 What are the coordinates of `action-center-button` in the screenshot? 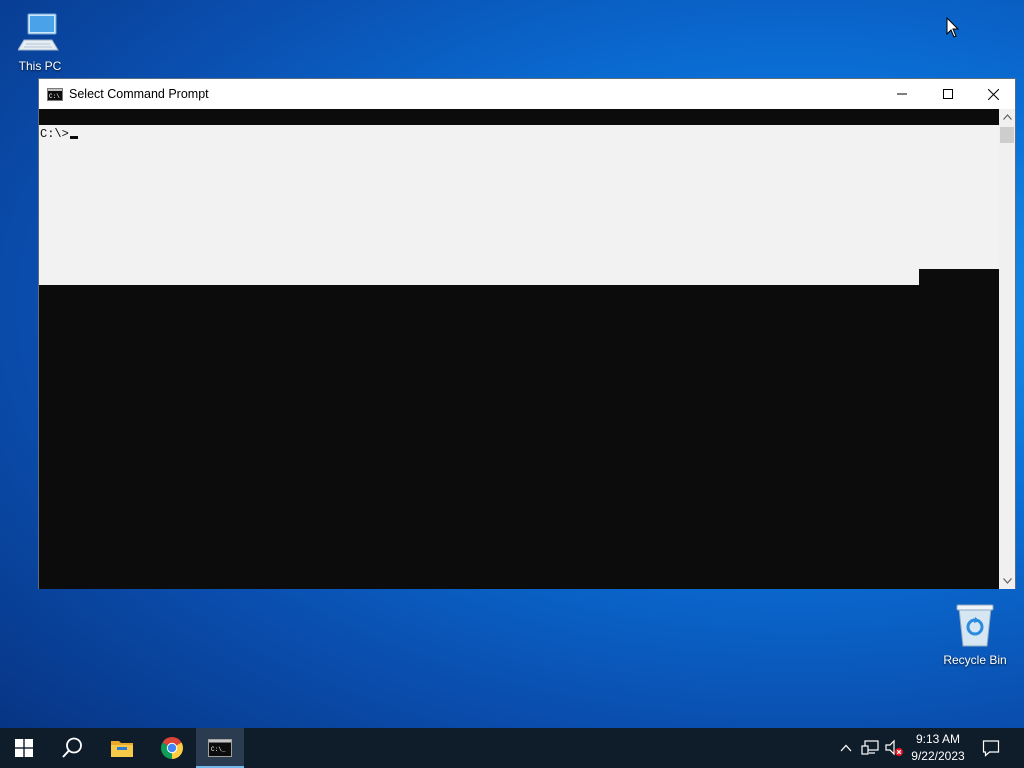 It's located at (991, 748).